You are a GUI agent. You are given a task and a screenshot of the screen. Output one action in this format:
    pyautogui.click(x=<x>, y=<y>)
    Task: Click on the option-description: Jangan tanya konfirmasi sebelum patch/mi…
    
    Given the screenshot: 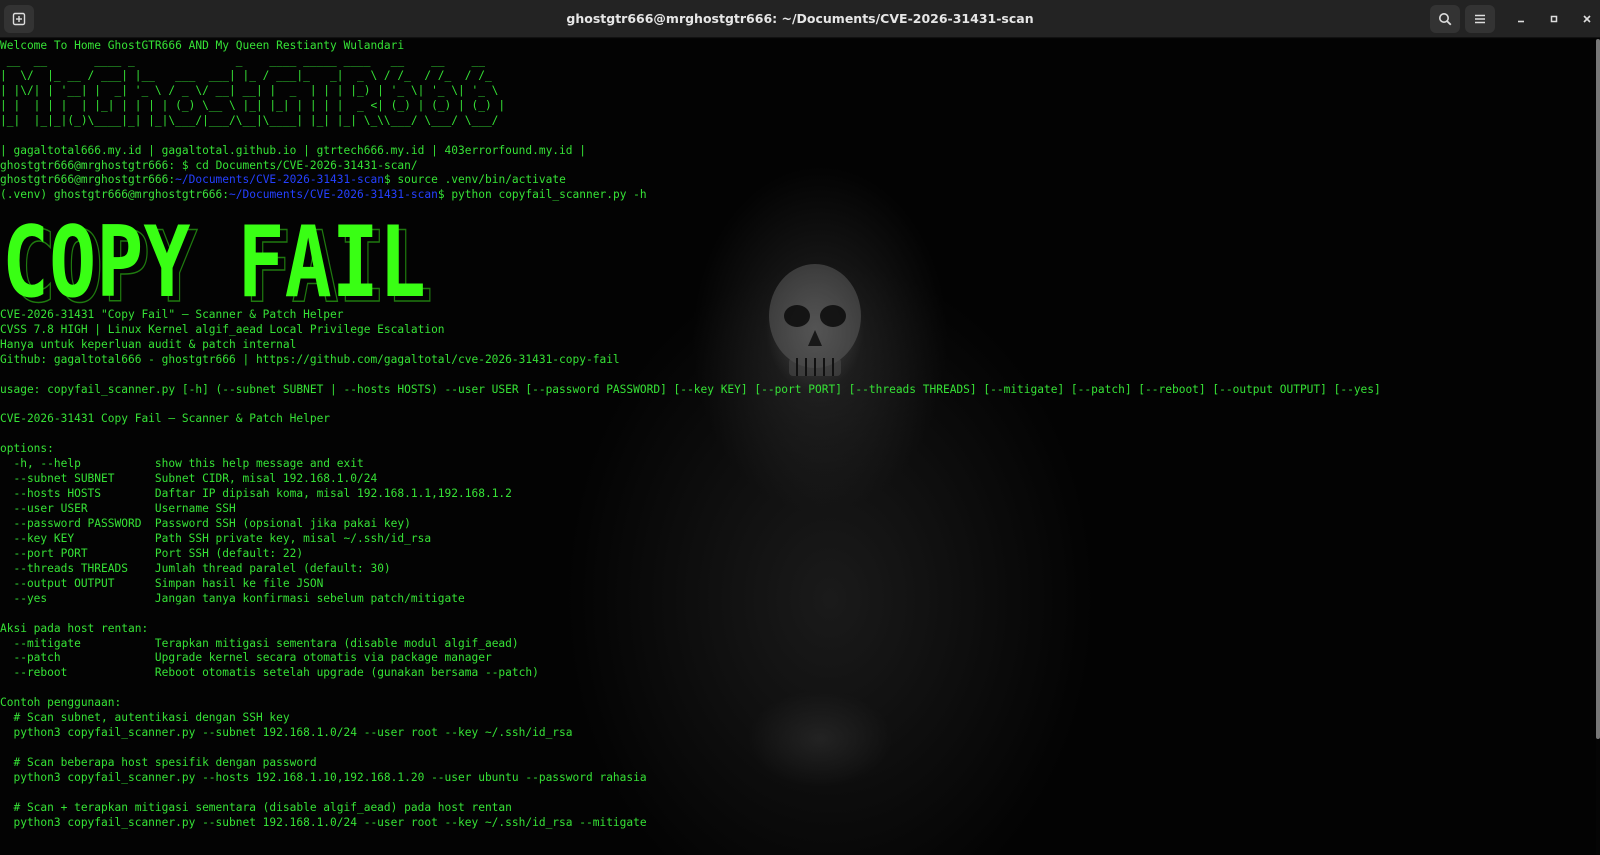 What is the action you would take?
    pyautogui.click(x=309, y=598)
    